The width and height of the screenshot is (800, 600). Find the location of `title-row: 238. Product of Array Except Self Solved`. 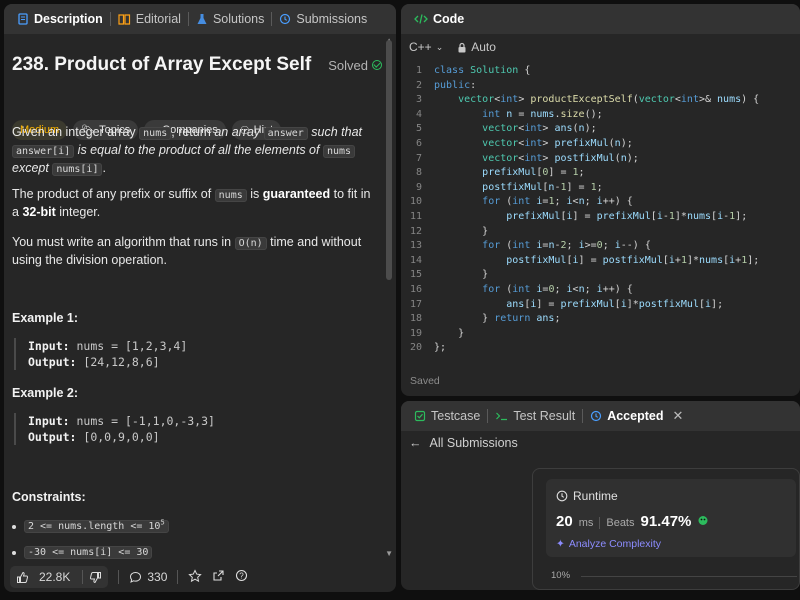

title-row: 238. Product of Array Except Self Solved is located at coordinates (197, 65).